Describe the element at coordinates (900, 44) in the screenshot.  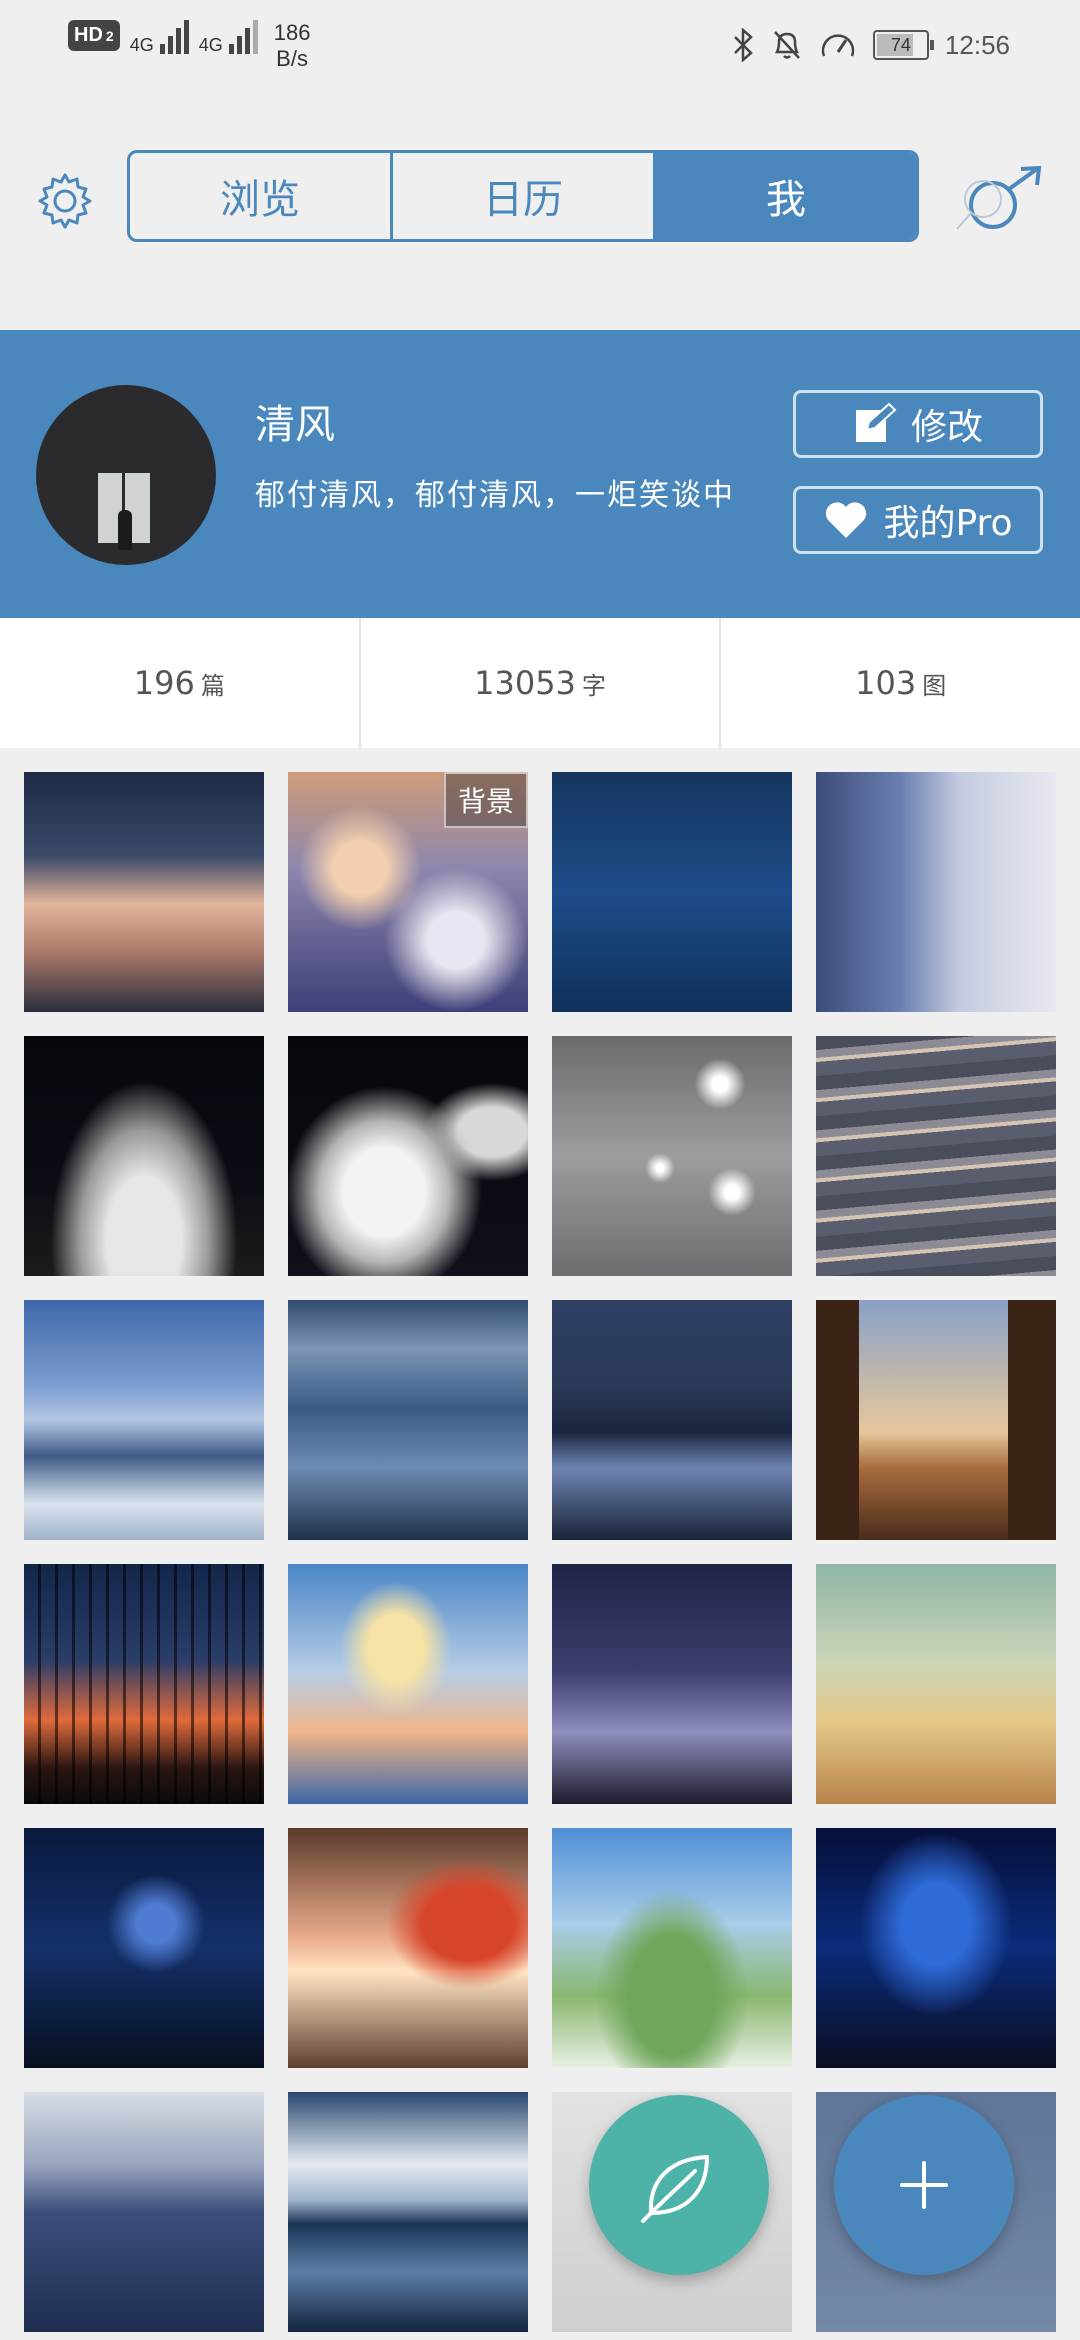
I see `battery-level: 74` at that location.